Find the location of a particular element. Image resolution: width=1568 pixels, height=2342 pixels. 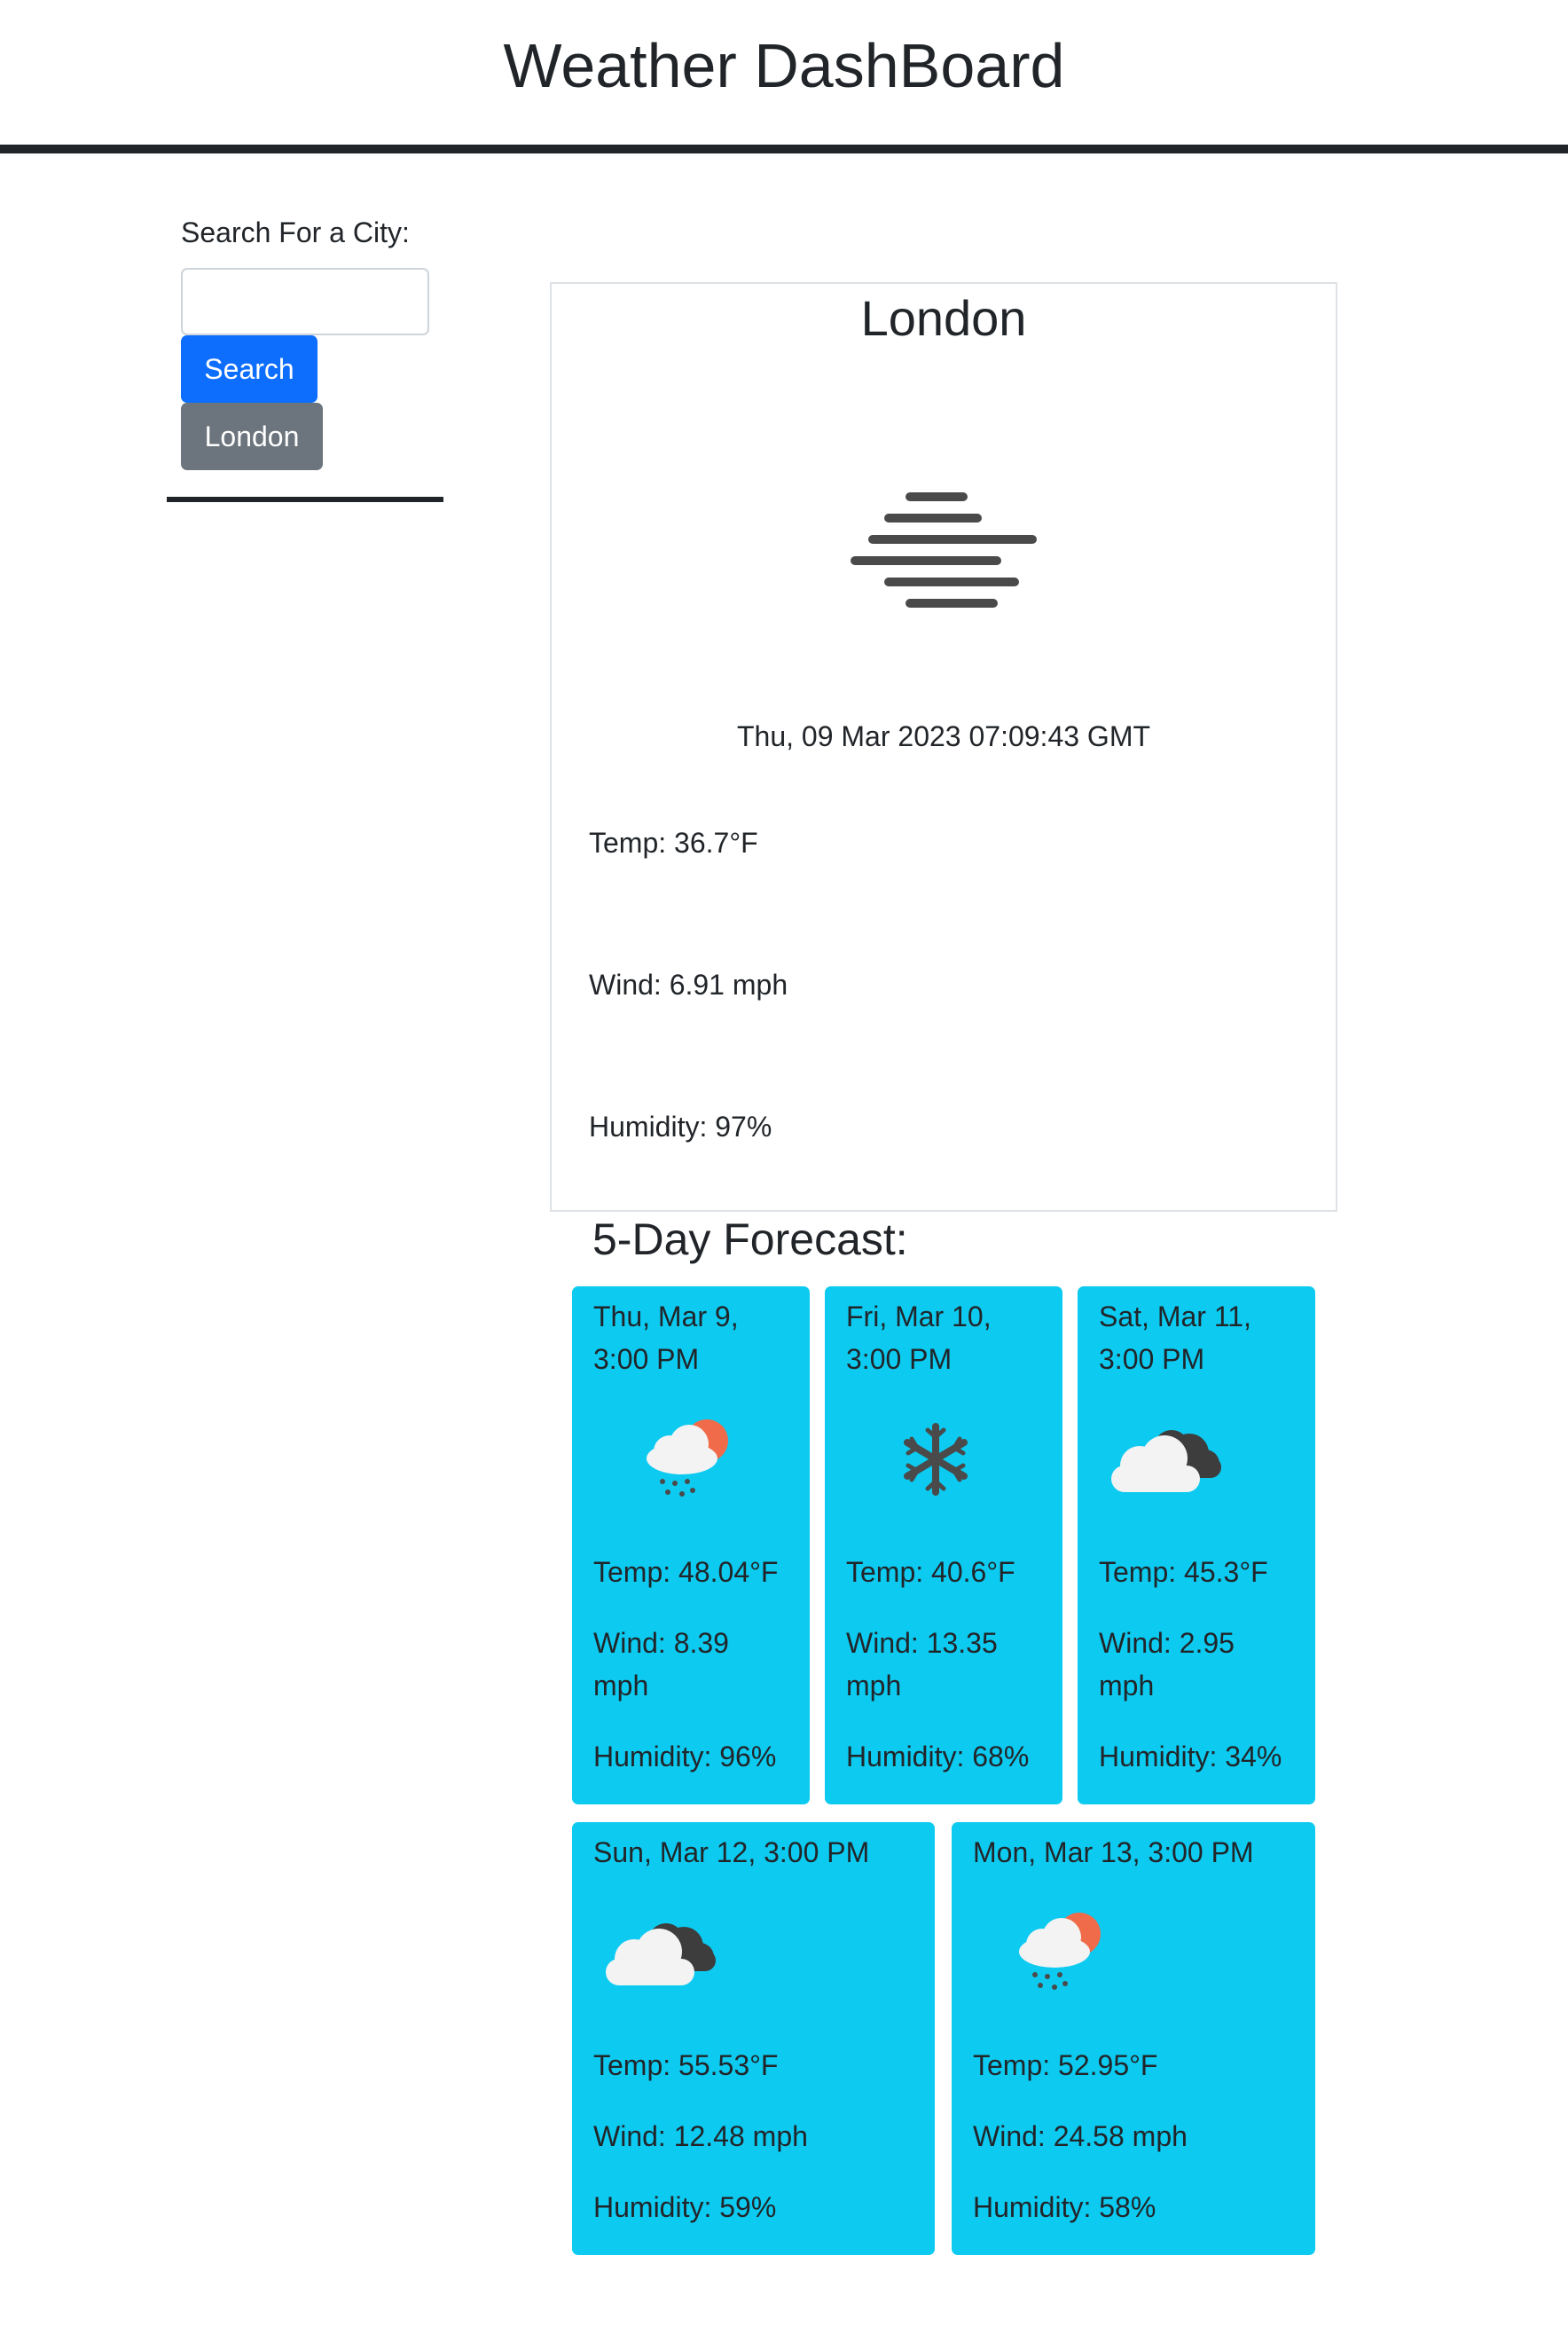

current-datetime: Thu, 09 Mar 2023 07:09:43 GMT is located at coordinates (944, 736).